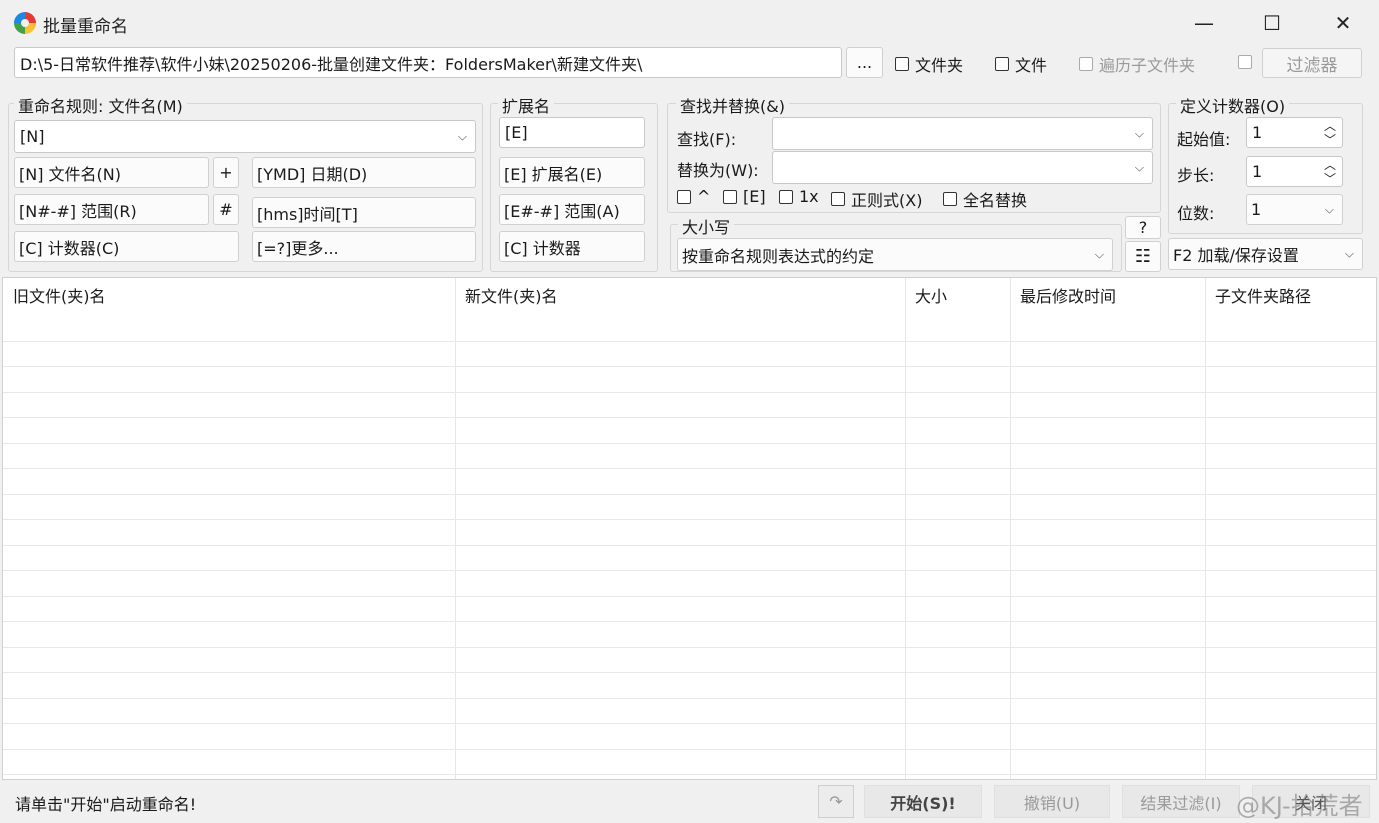  I want to click on start-label: 起始值:, so click(1204, 139).